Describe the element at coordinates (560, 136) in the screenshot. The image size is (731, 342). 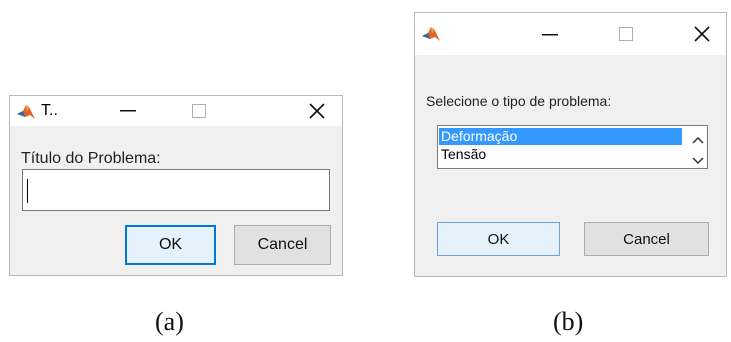
I see `list-item-deformacao: Deformação` at that location.